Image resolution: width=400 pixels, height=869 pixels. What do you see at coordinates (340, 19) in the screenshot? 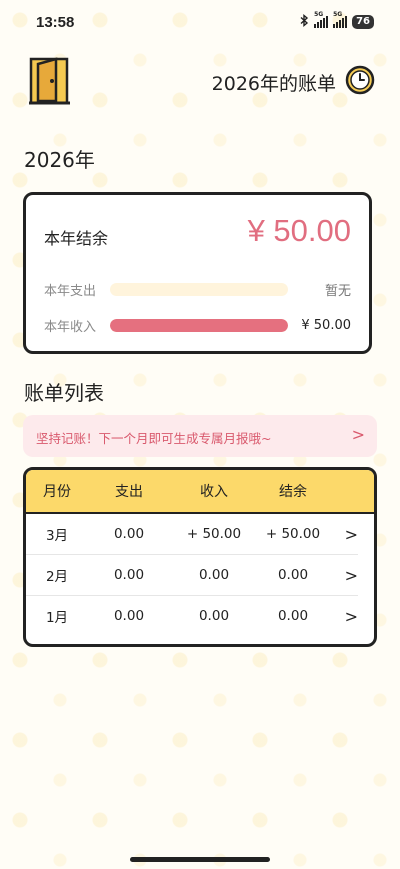
I see `signal-icon-2: 5G` at bounding box center [340, 19].